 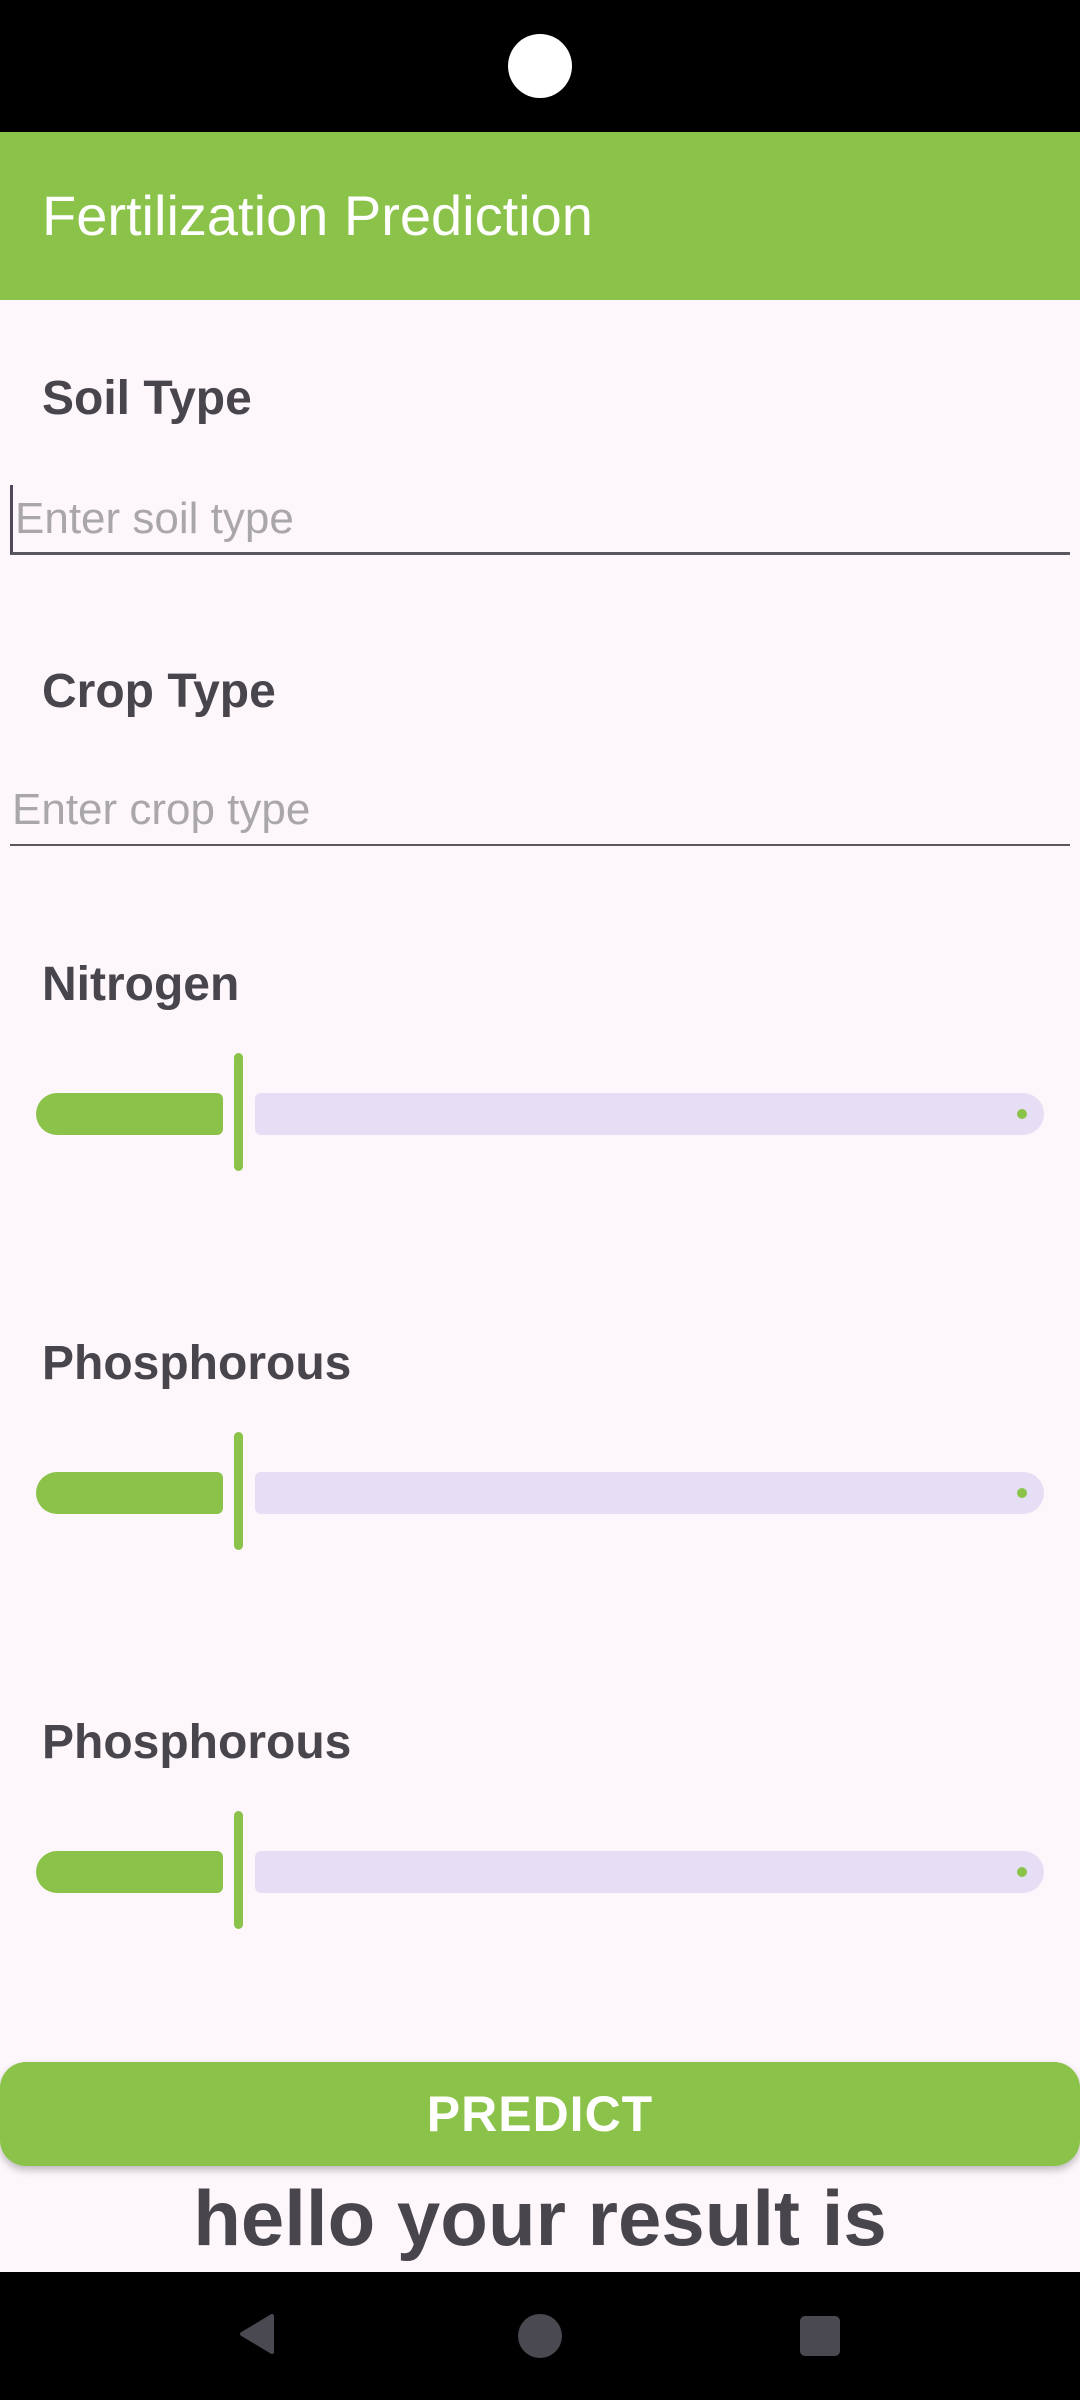 What do you see at coordinates (540, 811) in the screenshot?
I see `crop-type-input` at bounding box center [540, 811].